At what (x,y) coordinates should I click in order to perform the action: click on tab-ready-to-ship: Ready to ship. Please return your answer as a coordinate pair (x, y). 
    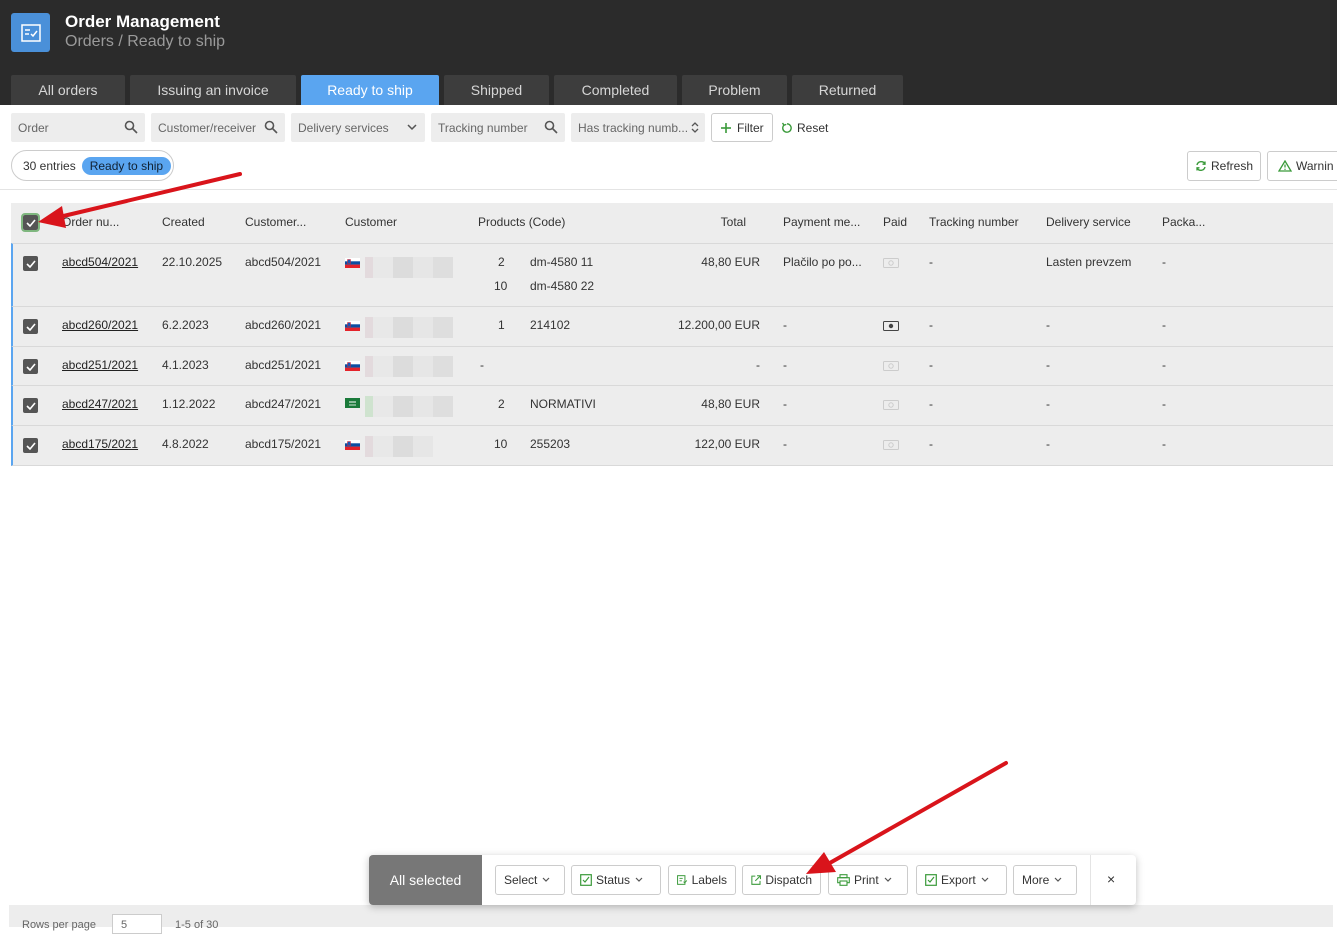
    Looking at the image, I should click on (370, 90).